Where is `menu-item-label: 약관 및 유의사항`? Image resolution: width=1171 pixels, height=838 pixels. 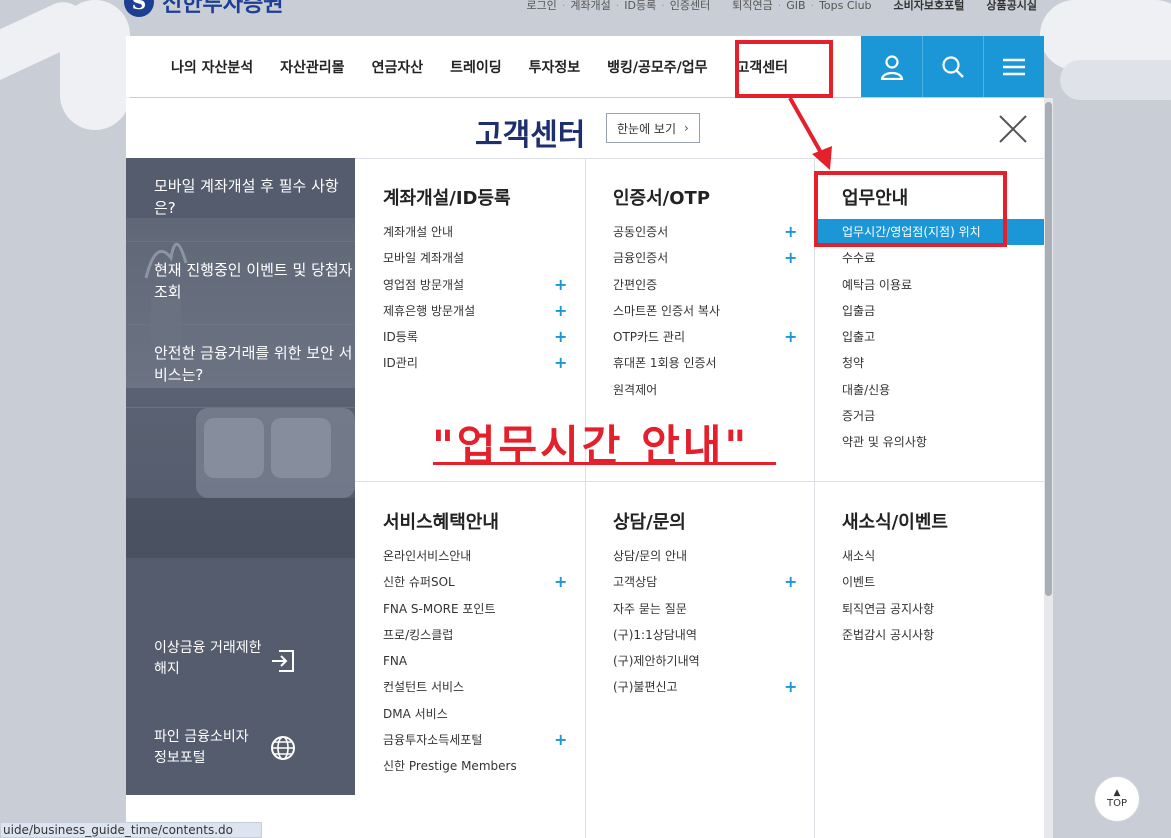
menu-item-label: 약관 및 유의사항 is located at coordinates (884, 442).